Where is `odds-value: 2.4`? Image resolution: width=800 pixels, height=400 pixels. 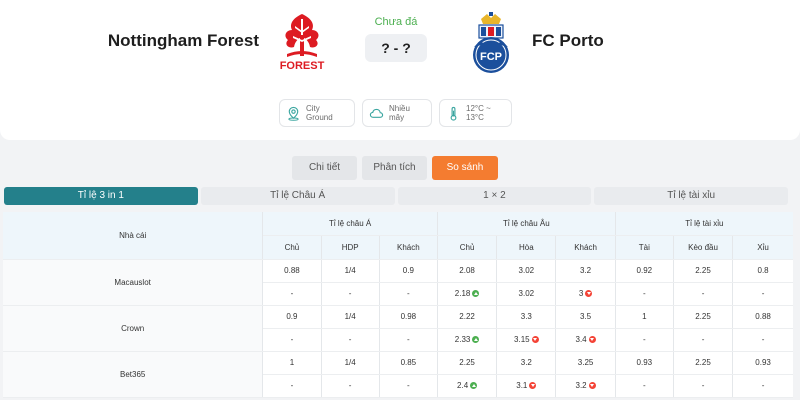 odds-value: 2.4 is located at coordinates (463, 385).